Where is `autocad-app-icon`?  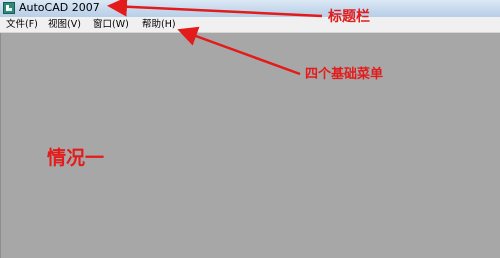 autocad-app-icon is located at coordinates (9, 8).